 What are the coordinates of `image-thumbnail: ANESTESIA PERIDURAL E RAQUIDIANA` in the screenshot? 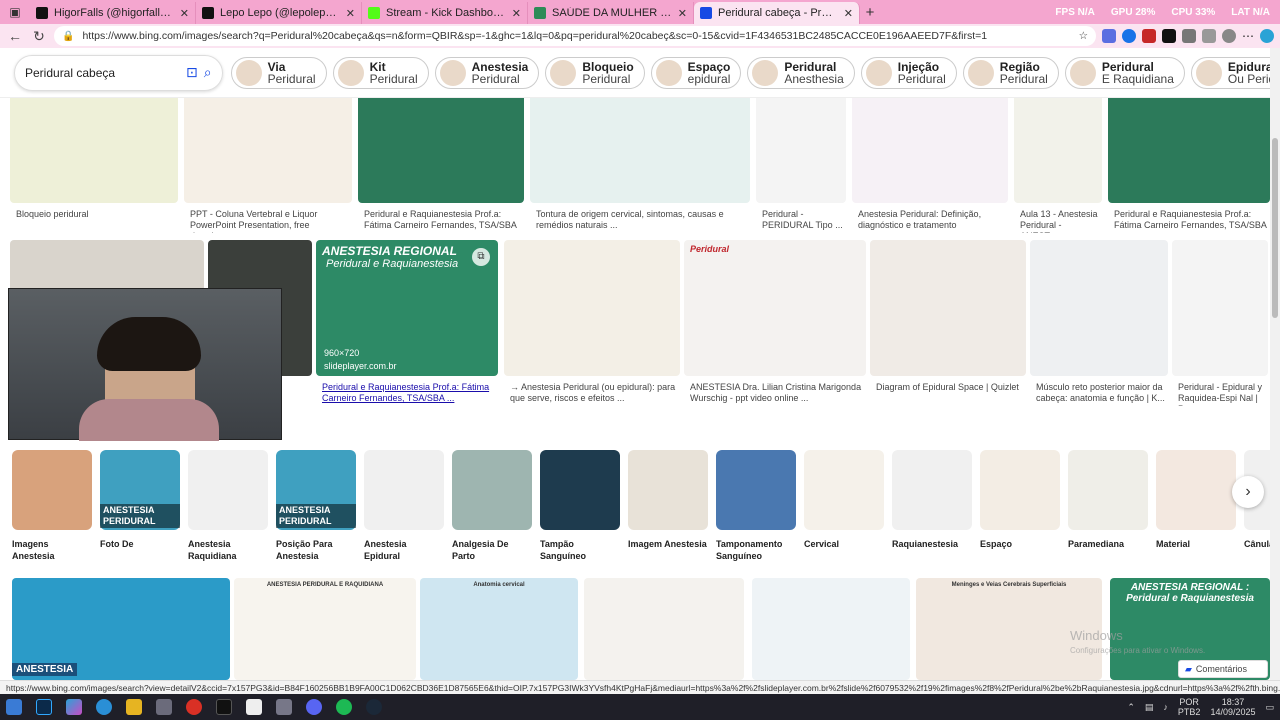 It's located at (325, 629).